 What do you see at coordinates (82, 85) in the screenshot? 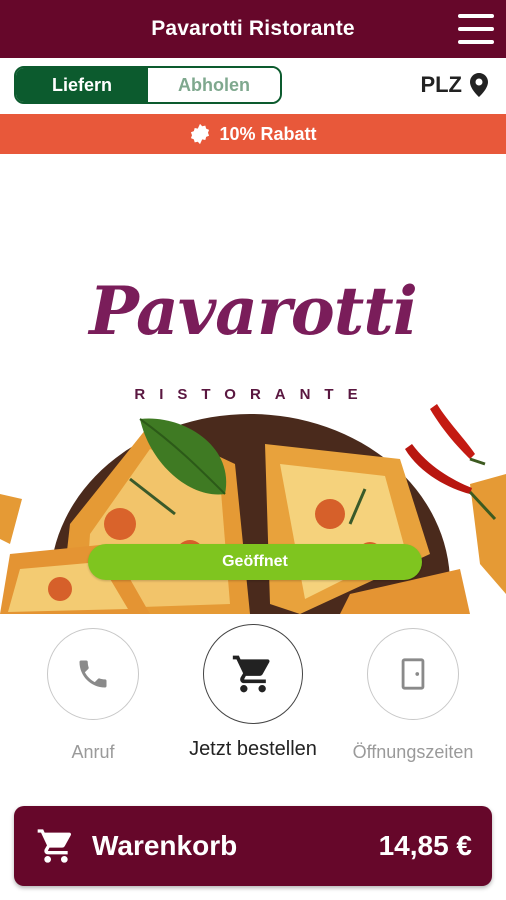
I see `deliver-option: Liefern` at bounding box center [82, 85].